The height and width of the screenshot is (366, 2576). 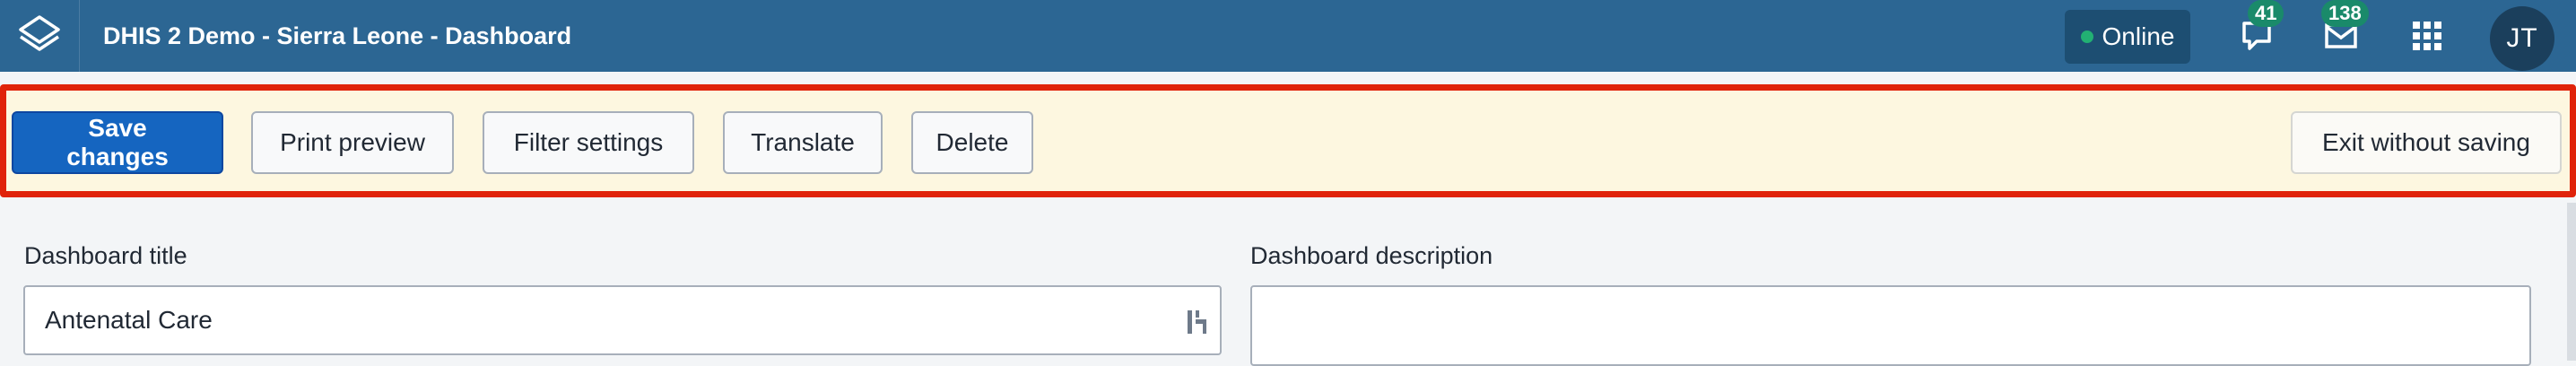 What do you see at coordinates (2571, 282) in the screenshot?
I see `page-scrollbar` at bounding box center [2571, 282].